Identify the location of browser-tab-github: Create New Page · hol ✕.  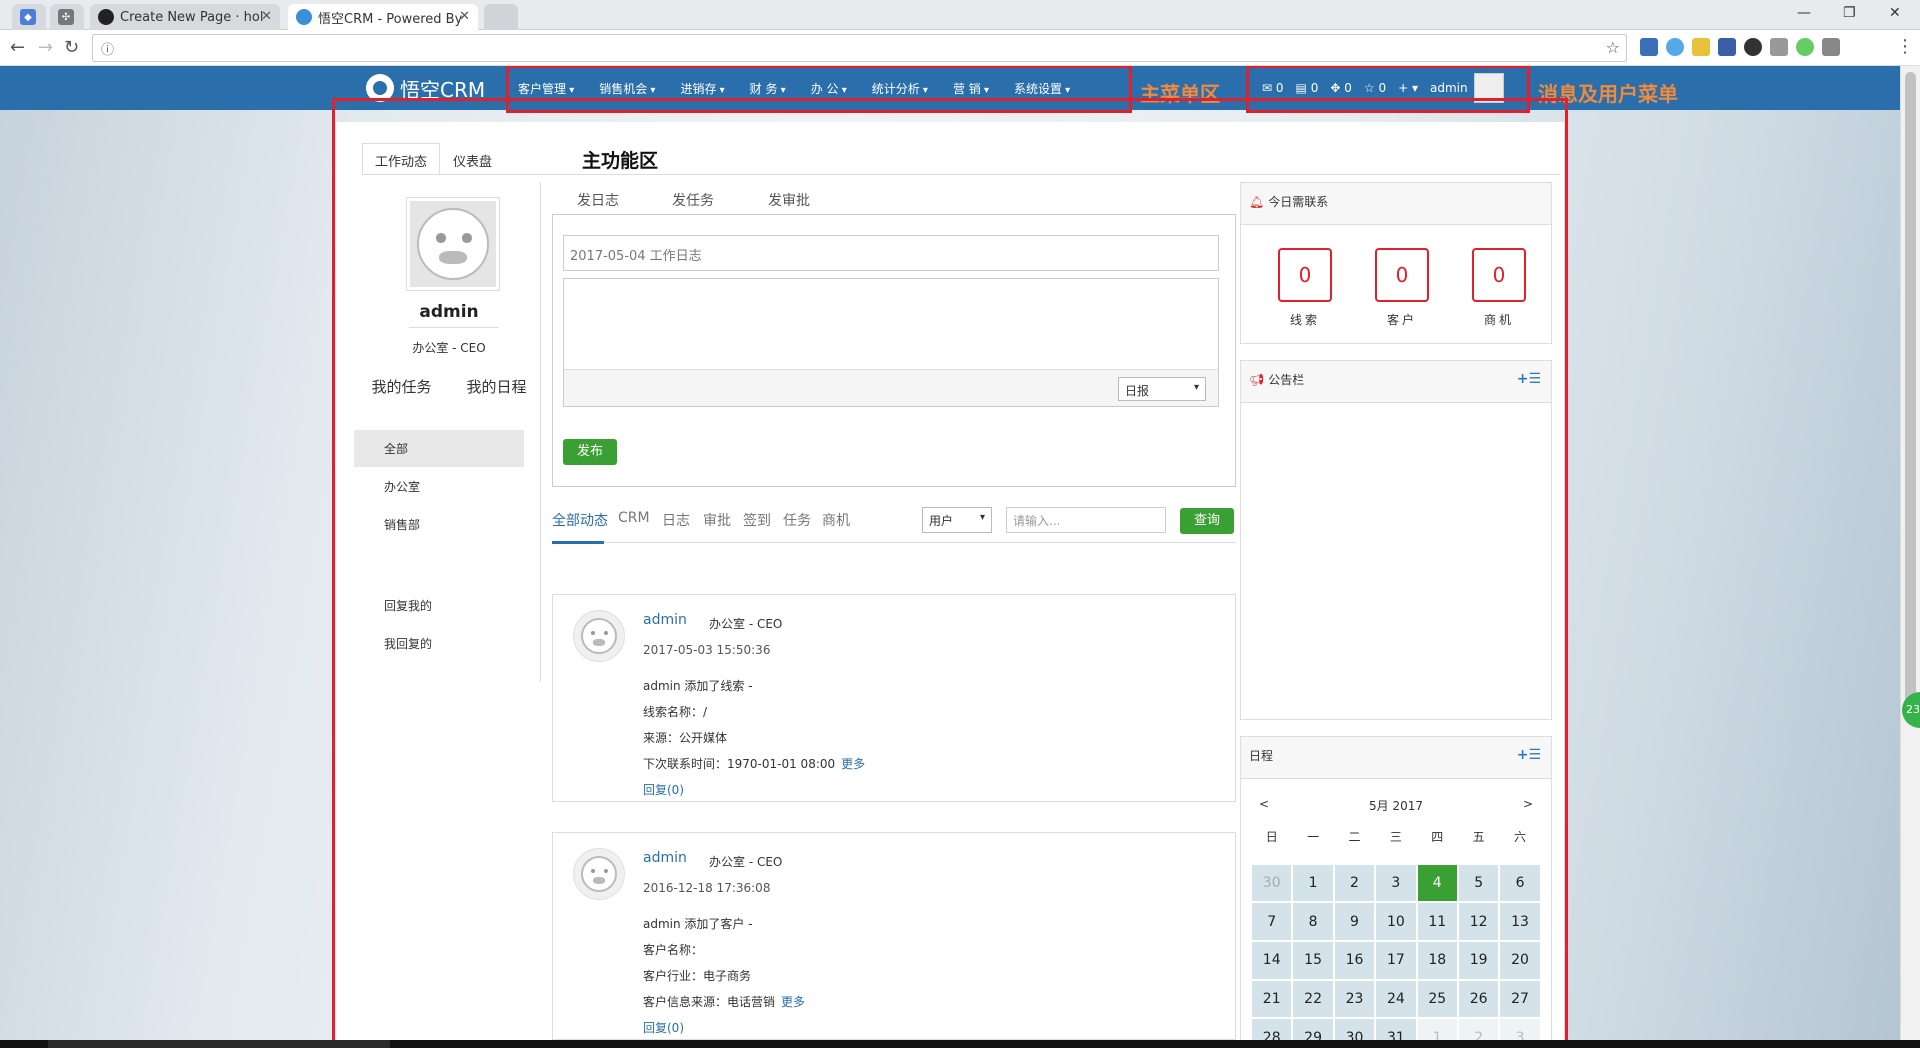
(185, 17).